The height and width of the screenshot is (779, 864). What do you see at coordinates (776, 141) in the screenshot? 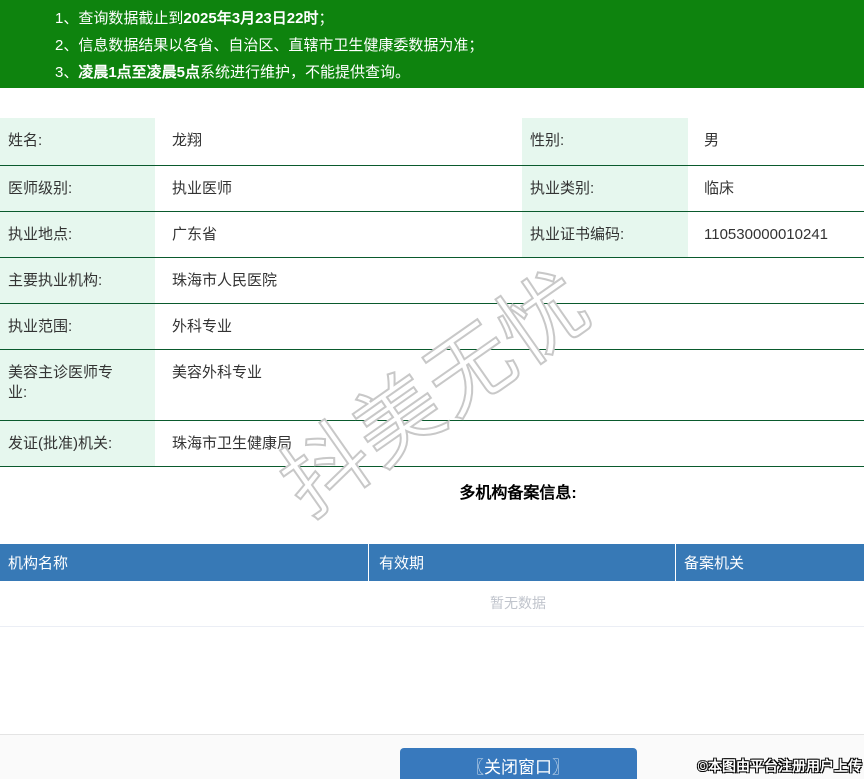
I see `field-value-gender: 男` at bounding box center [776, 141].